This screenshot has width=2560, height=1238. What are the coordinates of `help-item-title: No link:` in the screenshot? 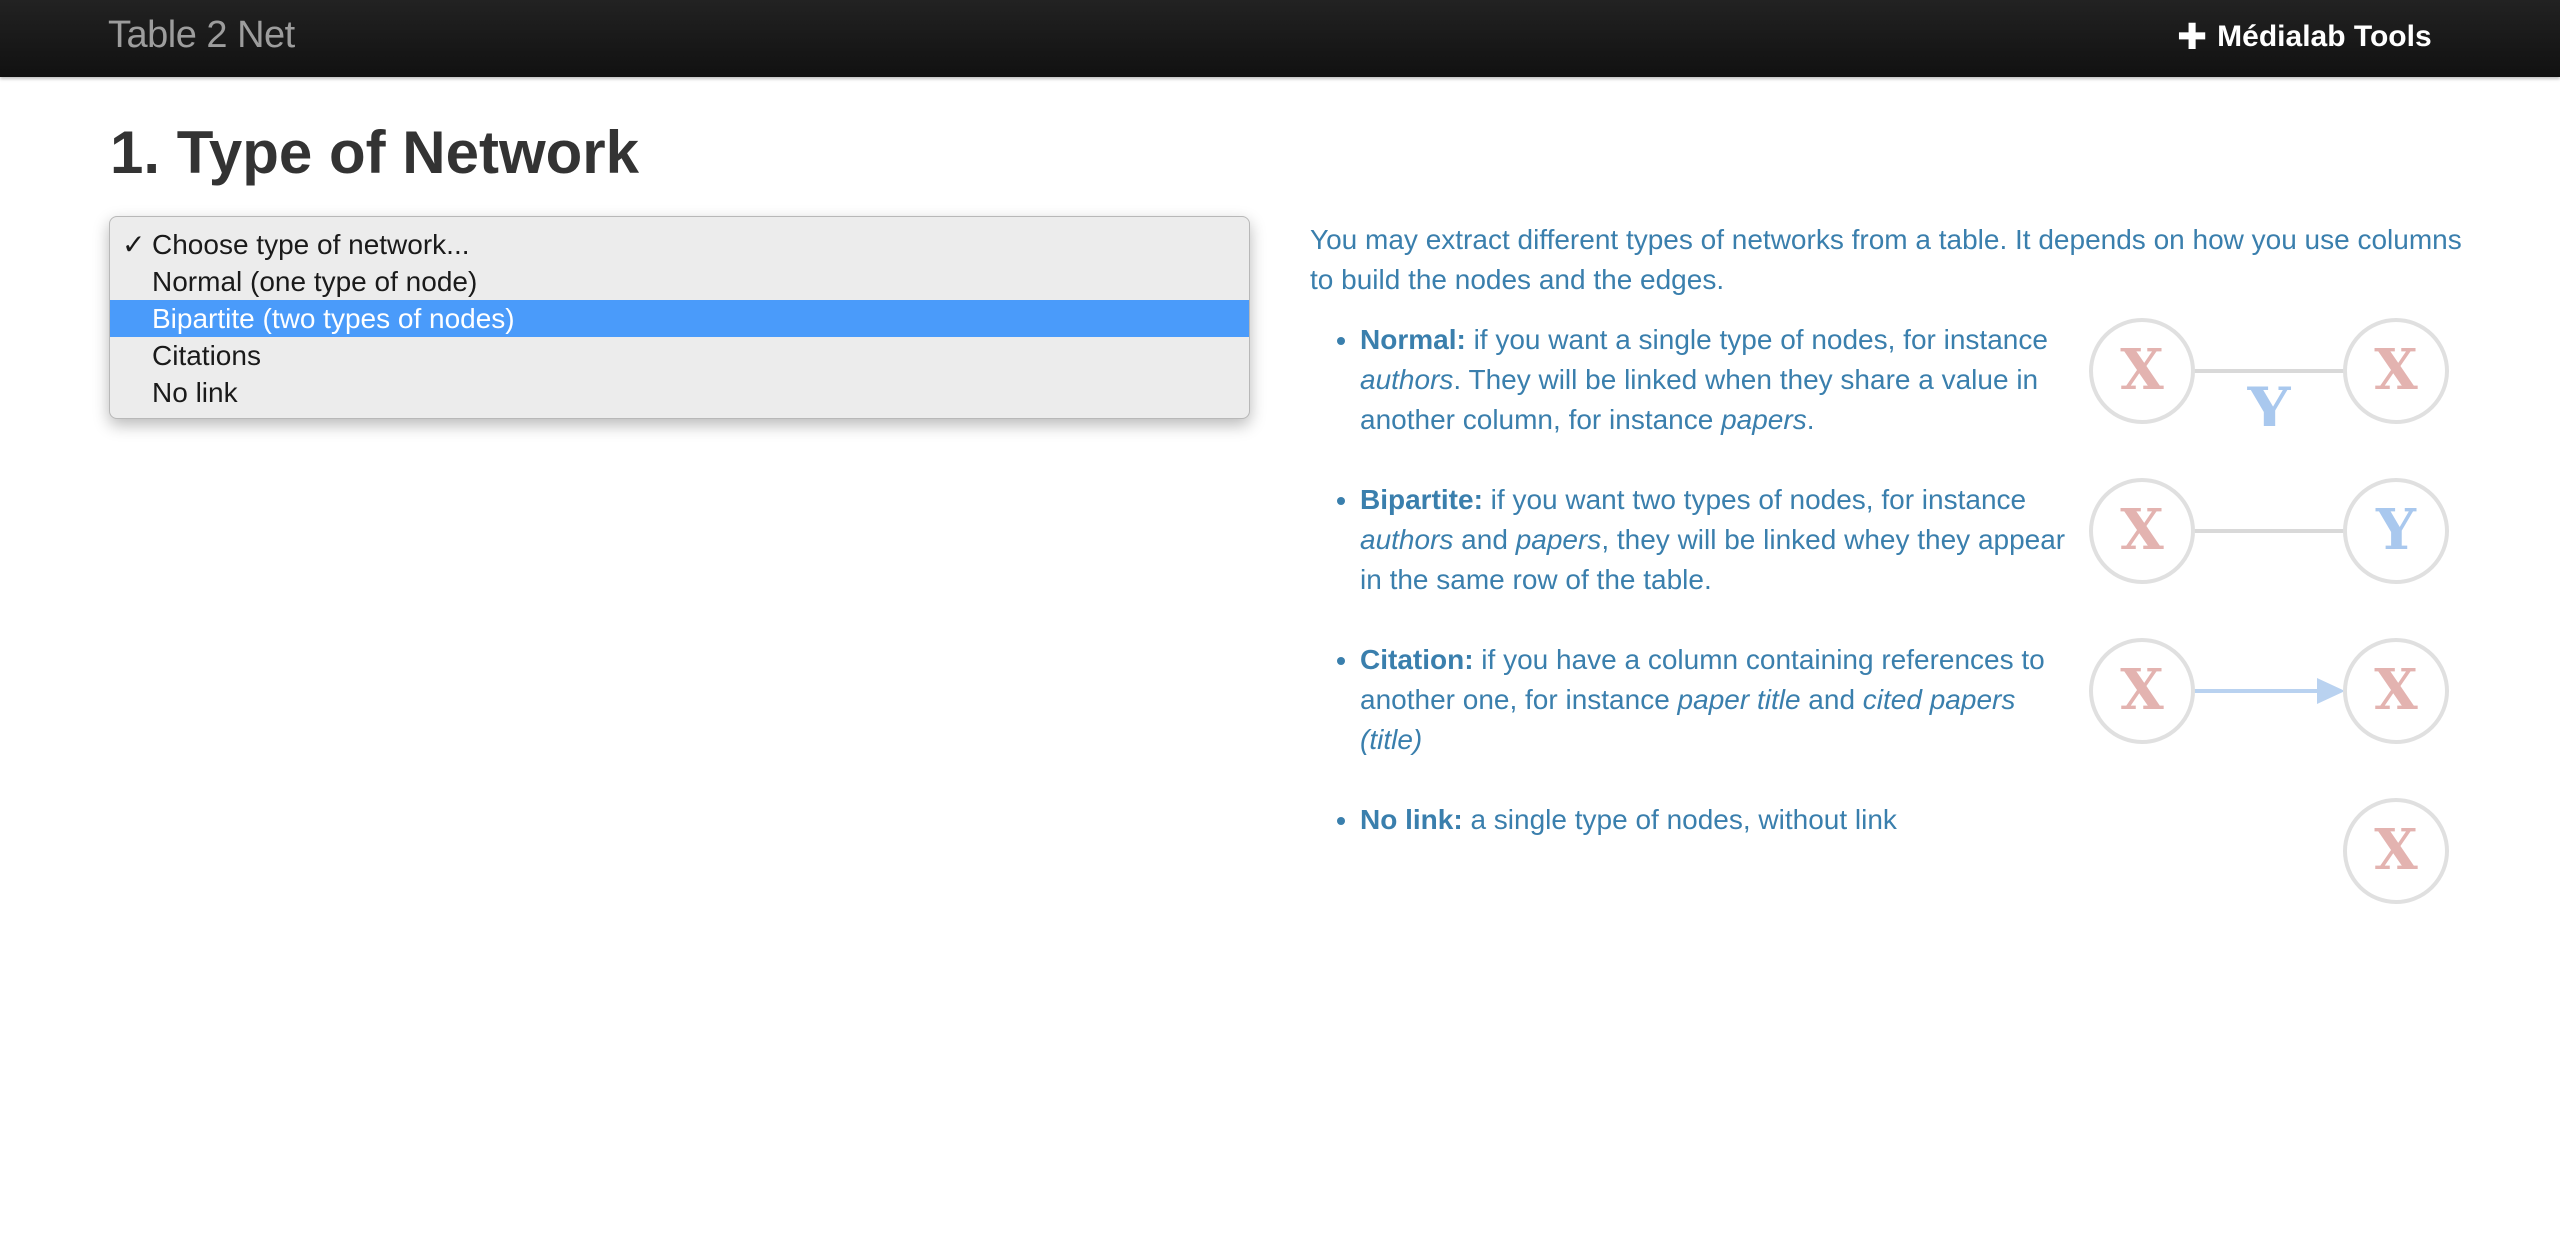 It's located at (1411, 819).